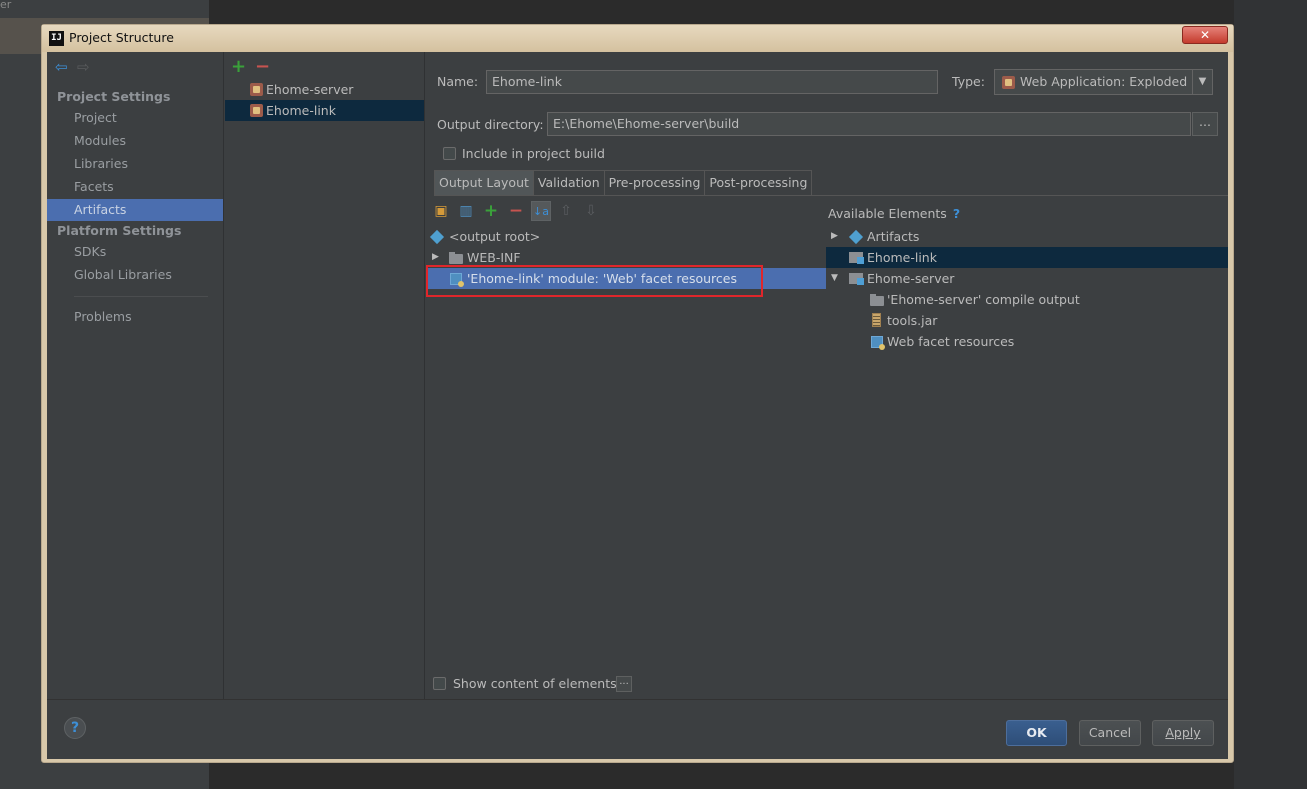  I want to click on sidebar-divider, so click(141, 296).